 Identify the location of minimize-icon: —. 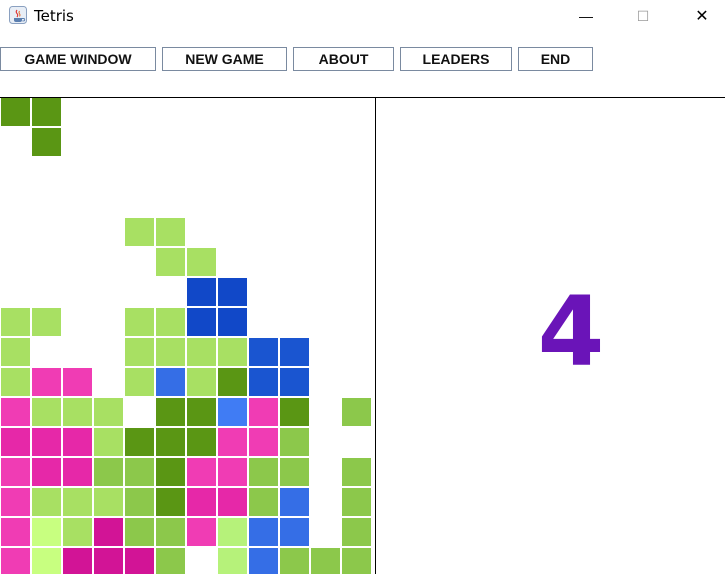
(586, 16).